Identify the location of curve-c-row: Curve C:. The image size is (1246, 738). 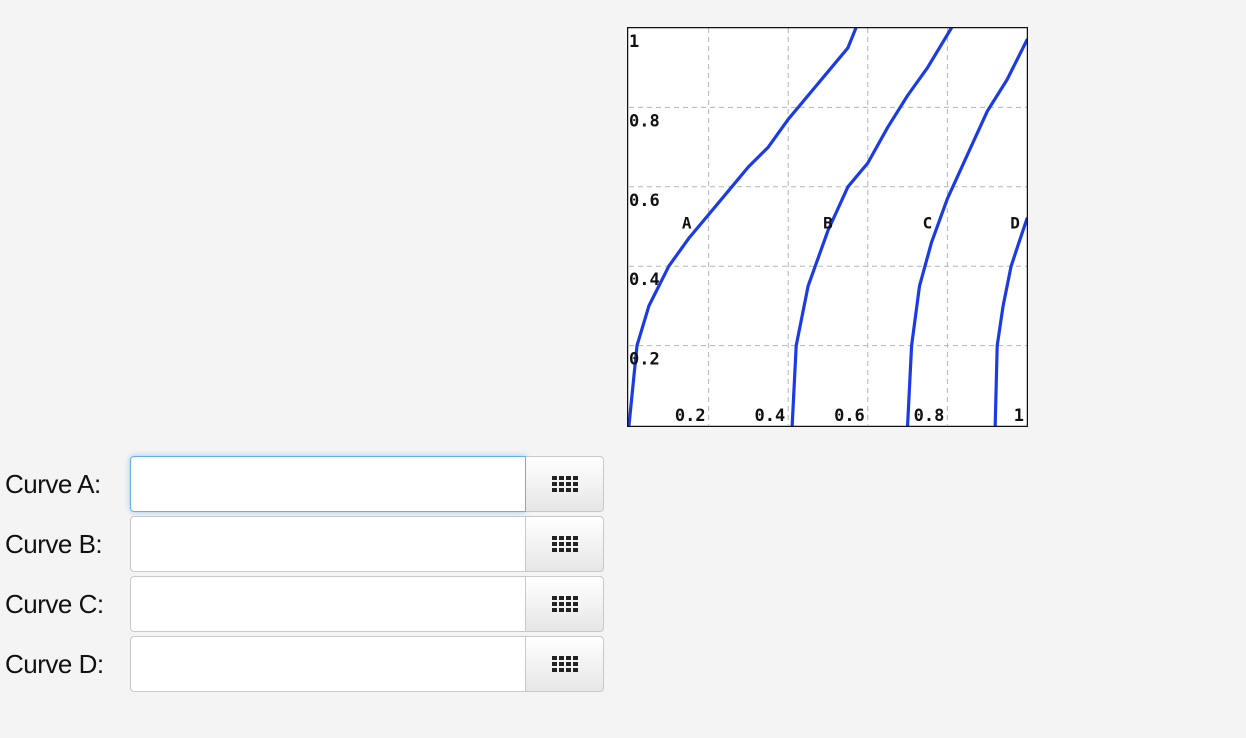
(310, 606).